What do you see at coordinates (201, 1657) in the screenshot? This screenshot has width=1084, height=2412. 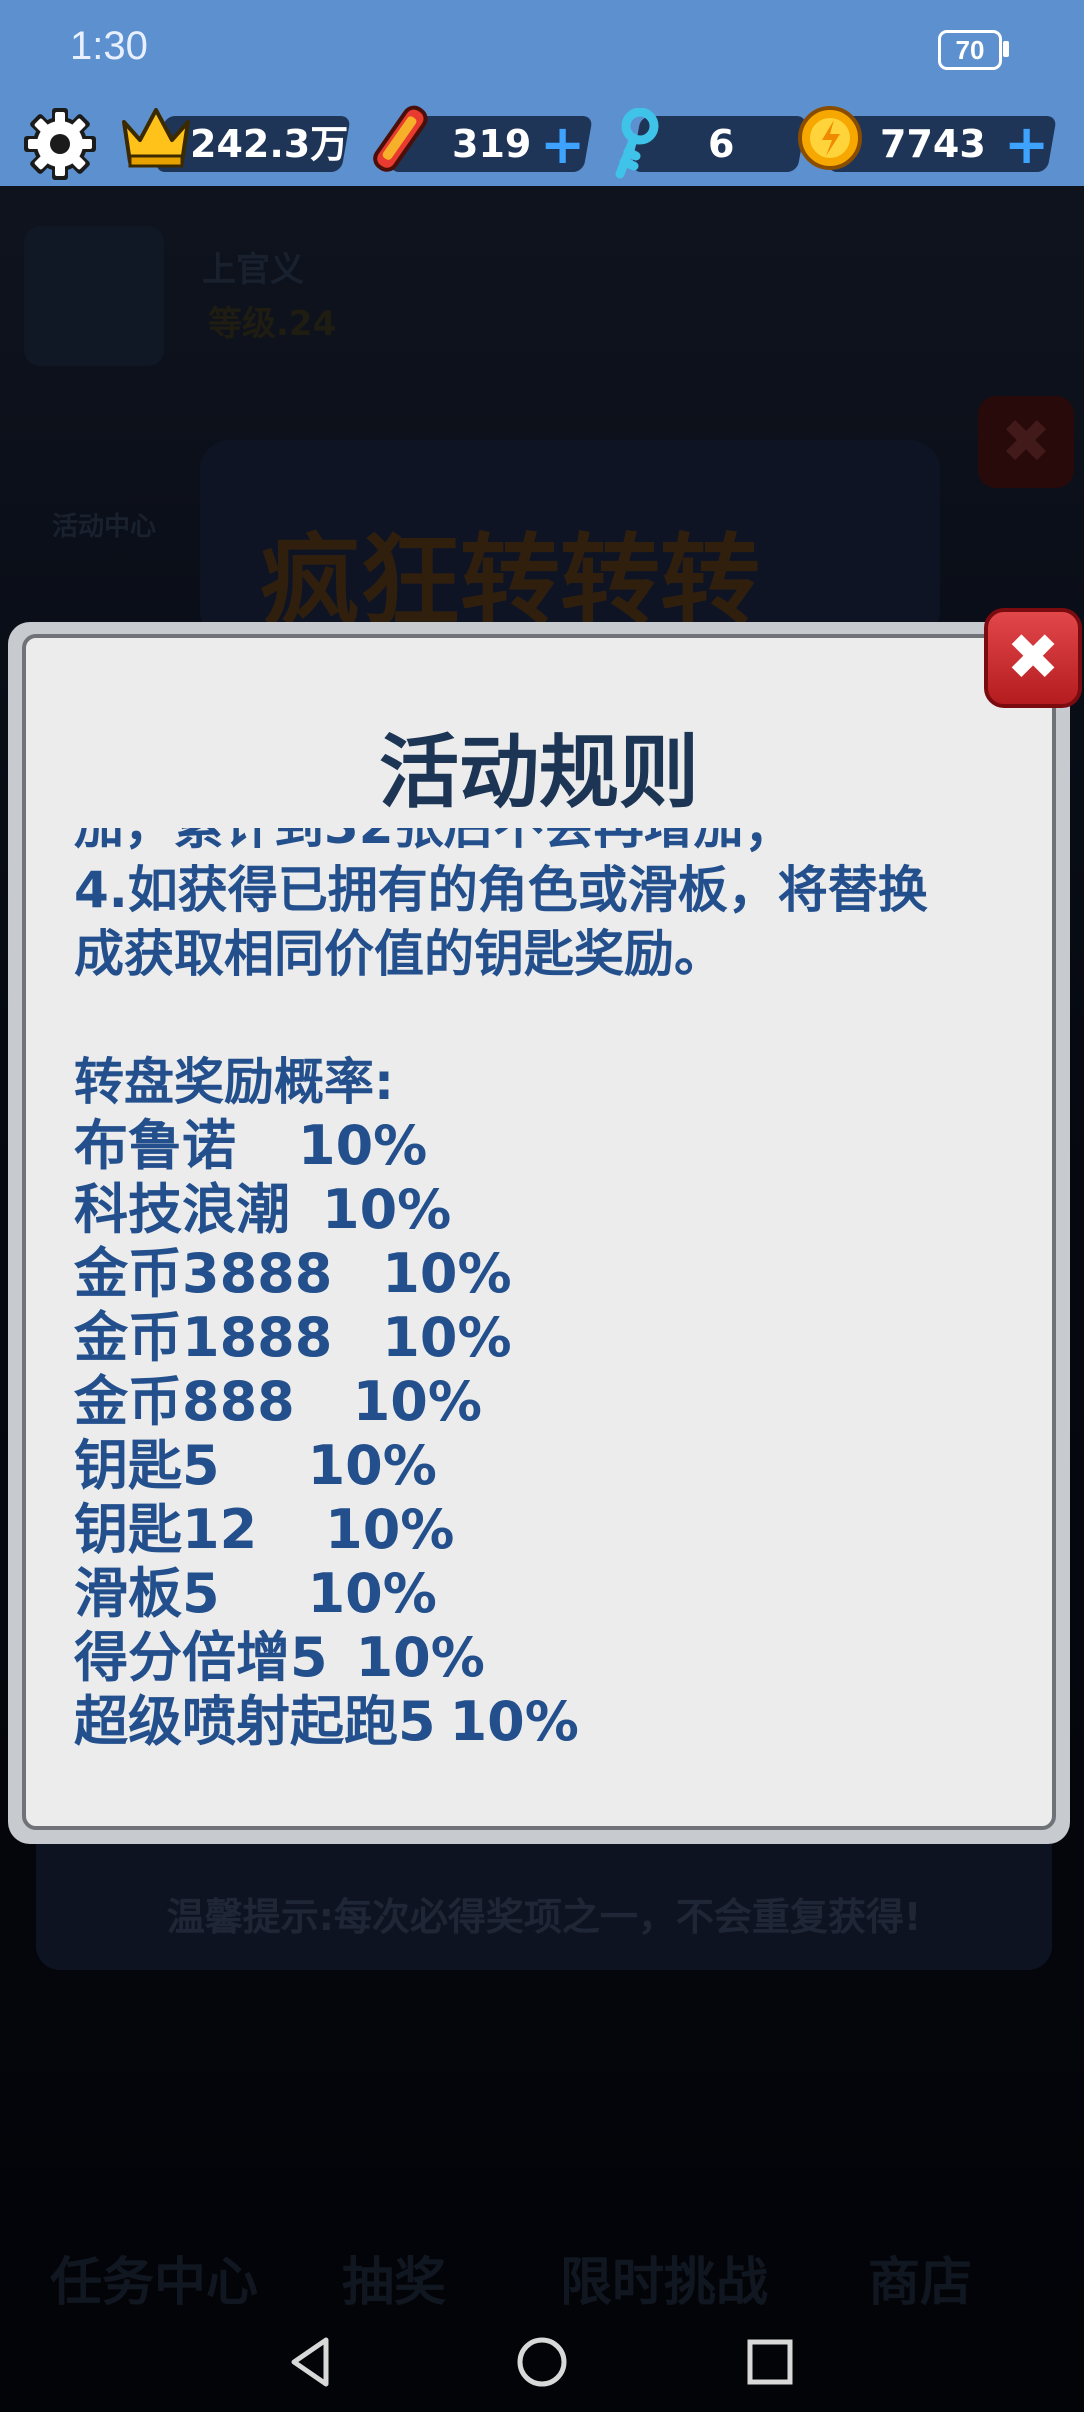 I see `prob-name: 得分倍增5` at bounding box center [201, 1657].